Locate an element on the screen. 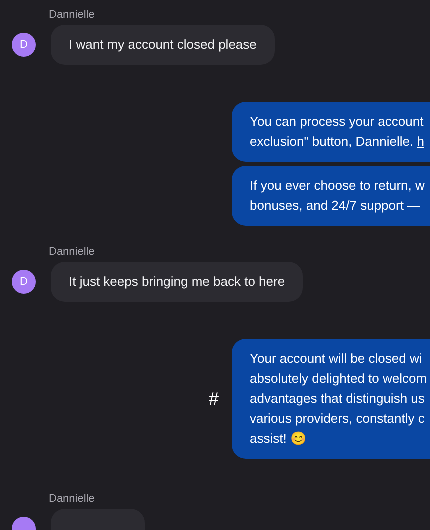  message-bubble: It just keeps bringing me back to here is located at coordinates (177, 282).